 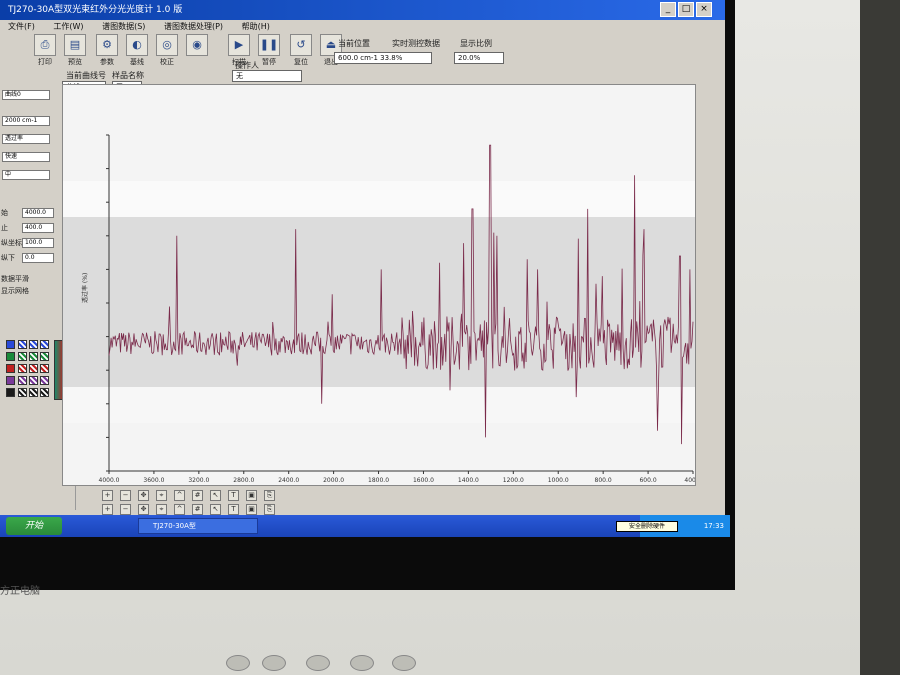 I want to click on window-title: TJ270-30A型双光束红外分光光度计 1.0 版, so click(x=95, y=10).